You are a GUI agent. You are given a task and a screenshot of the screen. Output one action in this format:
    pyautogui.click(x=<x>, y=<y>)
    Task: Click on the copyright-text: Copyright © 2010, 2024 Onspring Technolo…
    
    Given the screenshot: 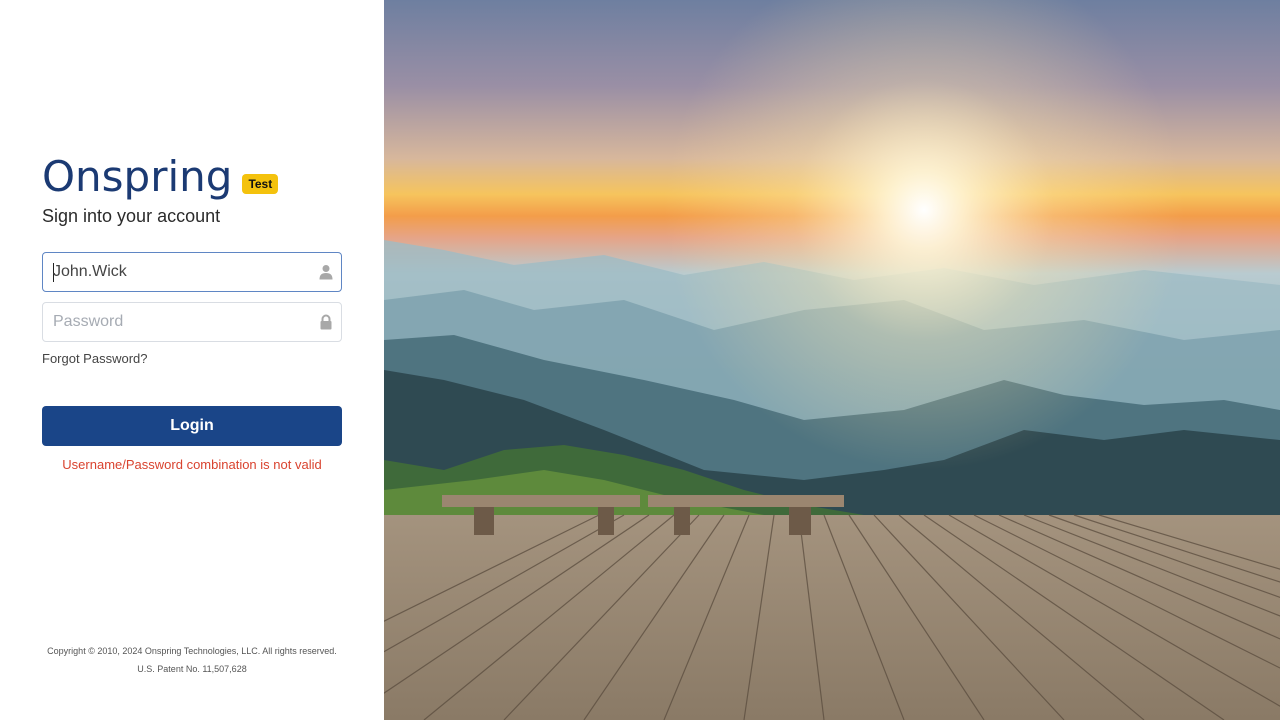 What is the action you would take?
    pyautogui.click(x=192, y=651)
    